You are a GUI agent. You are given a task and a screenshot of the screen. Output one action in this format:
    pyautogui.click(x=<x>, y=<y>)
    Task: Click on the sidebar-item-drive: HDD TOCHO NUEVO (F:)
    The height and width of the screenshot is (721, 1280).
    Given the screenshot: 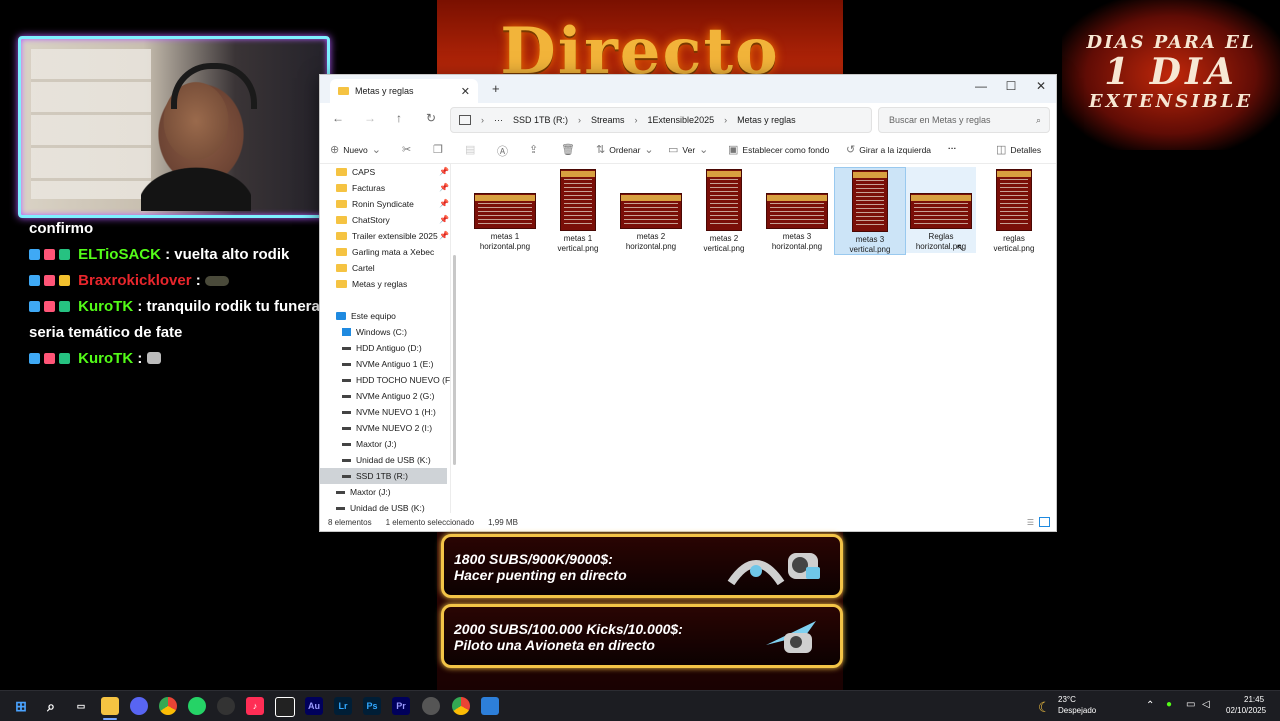 What is the action you would take?
    pyautogui.click(x=396, y=380)
    